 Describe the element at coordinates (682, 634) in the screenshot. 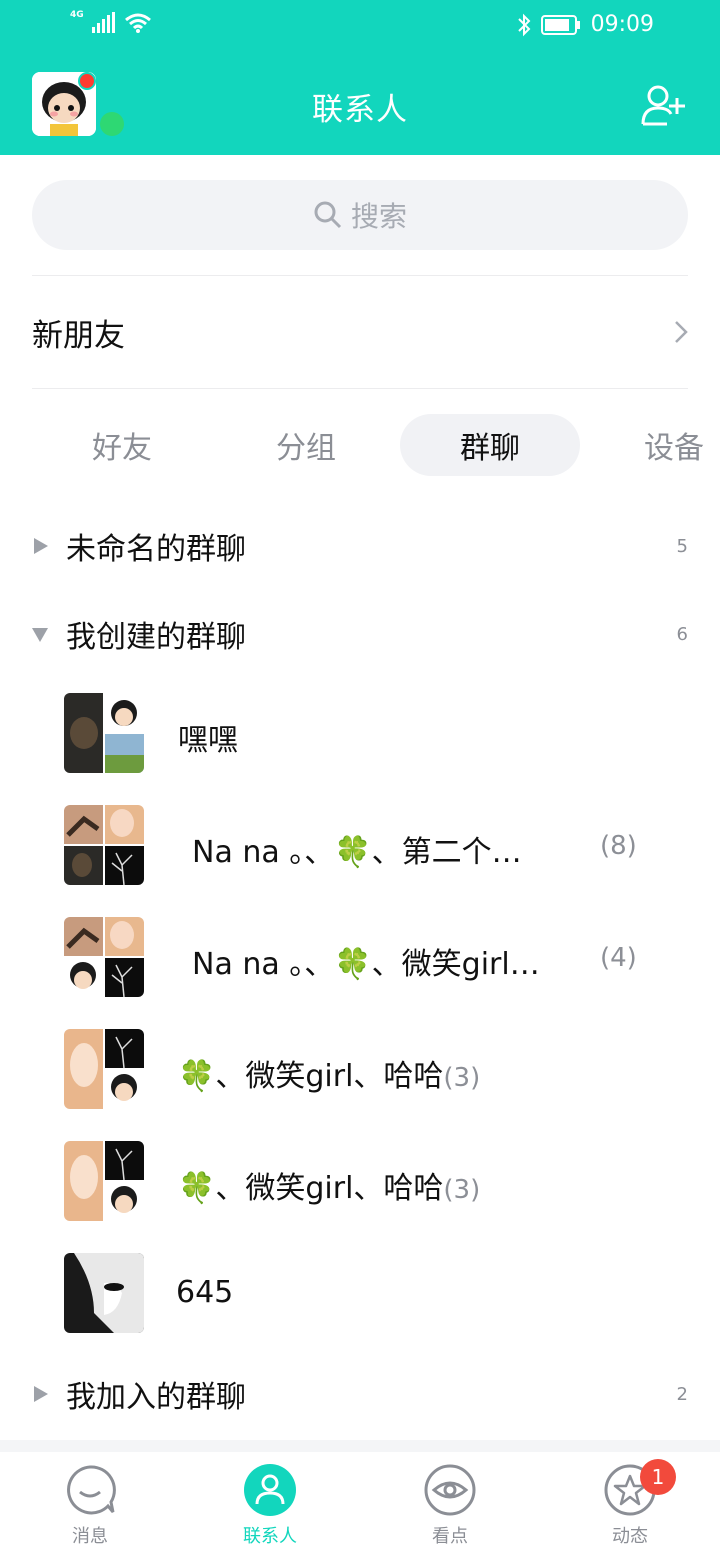

I see `group-count: 6` at that location.